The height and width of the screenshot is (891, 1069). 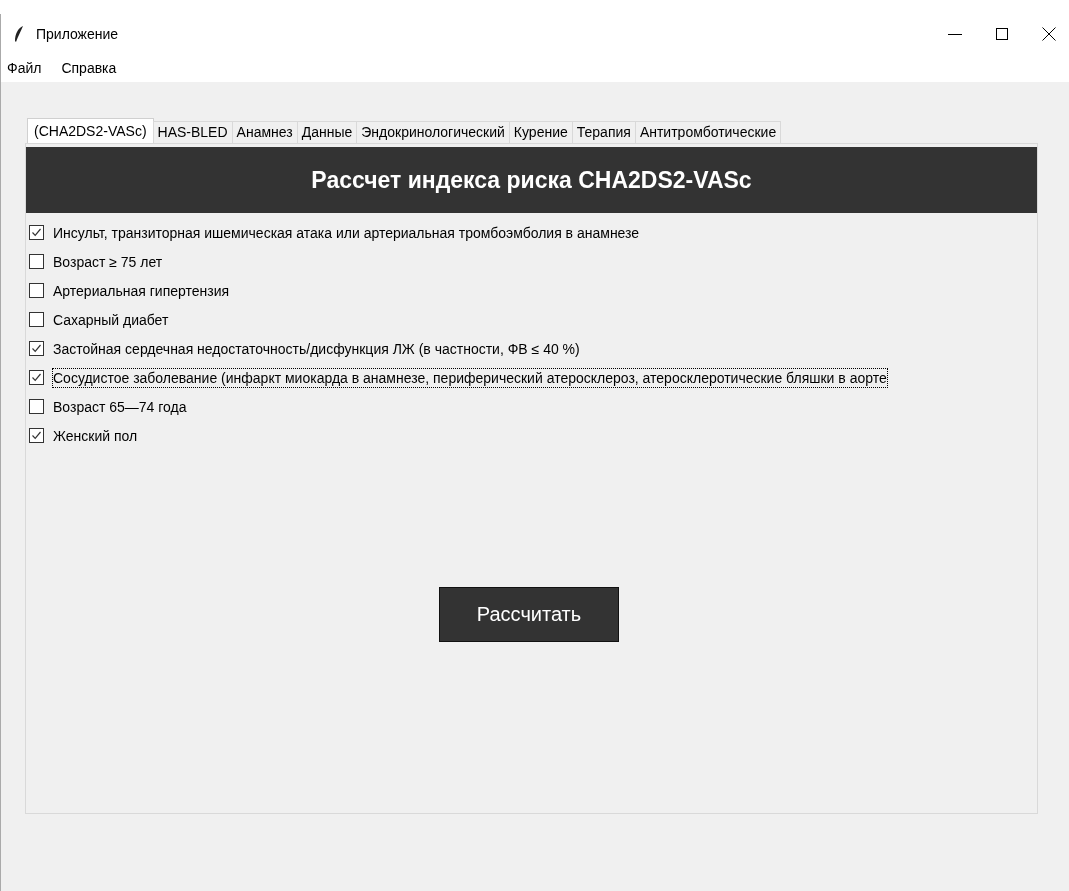 What do you see at coordinates (108, 261) in the screenshot?
I see `checkbox-label: Возраст ≥ 75 лет` at bounding box center [108, 261].